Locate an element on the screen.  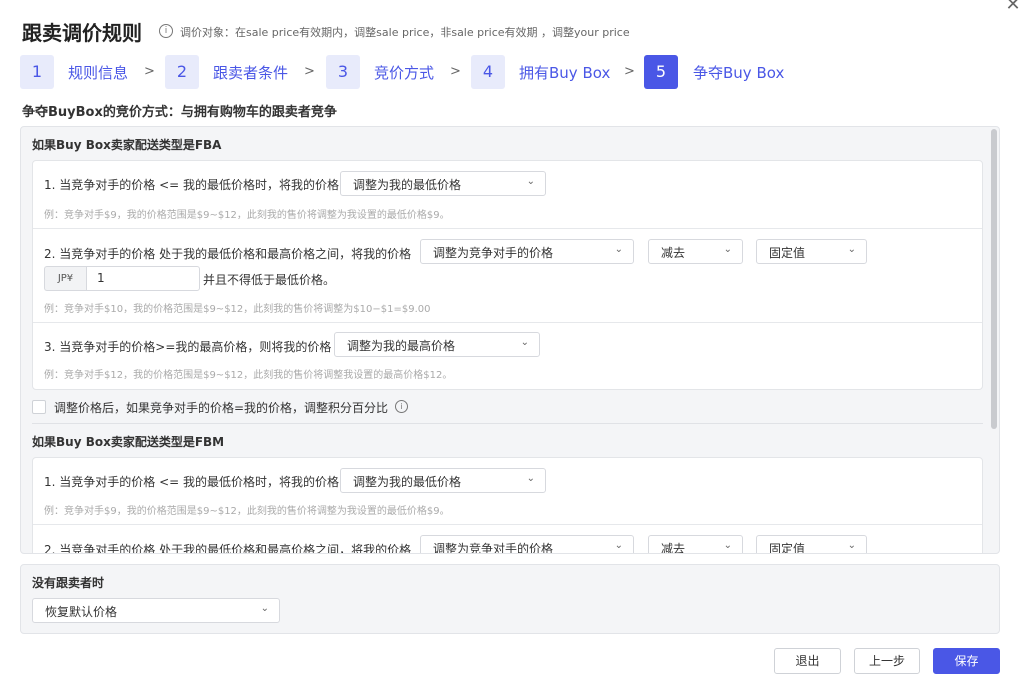
close-icon: ✕ is located at coordinates (1013, 8).